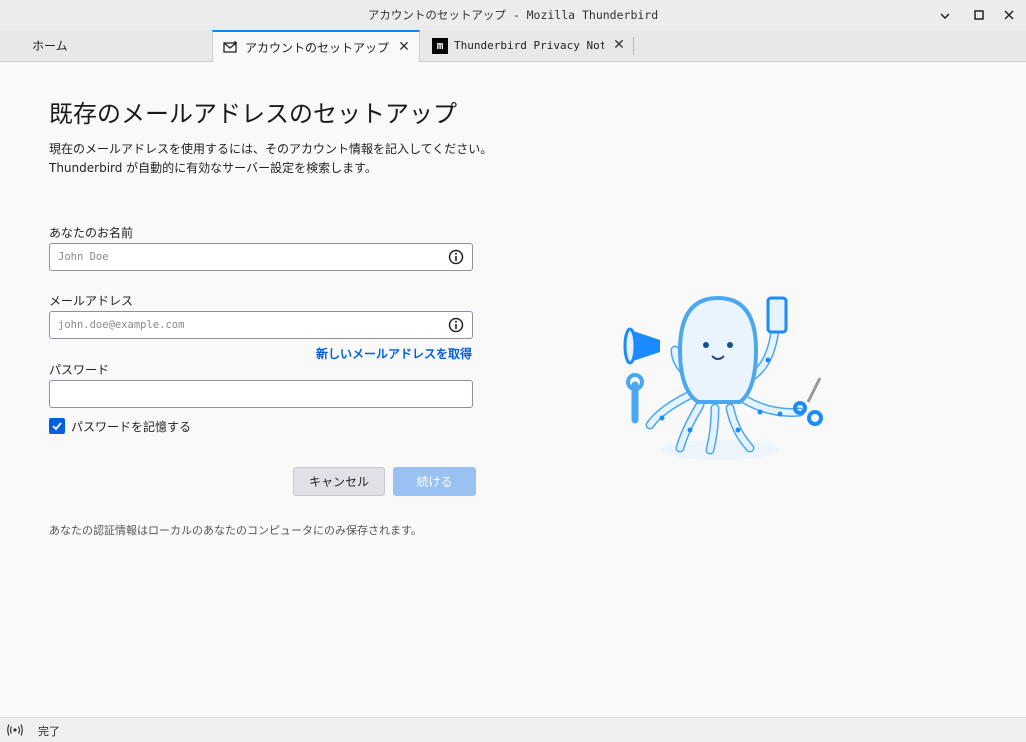 This screenshot has width=1026, height=742. I want to click on remember-password-checkbox, so click(57, 426).